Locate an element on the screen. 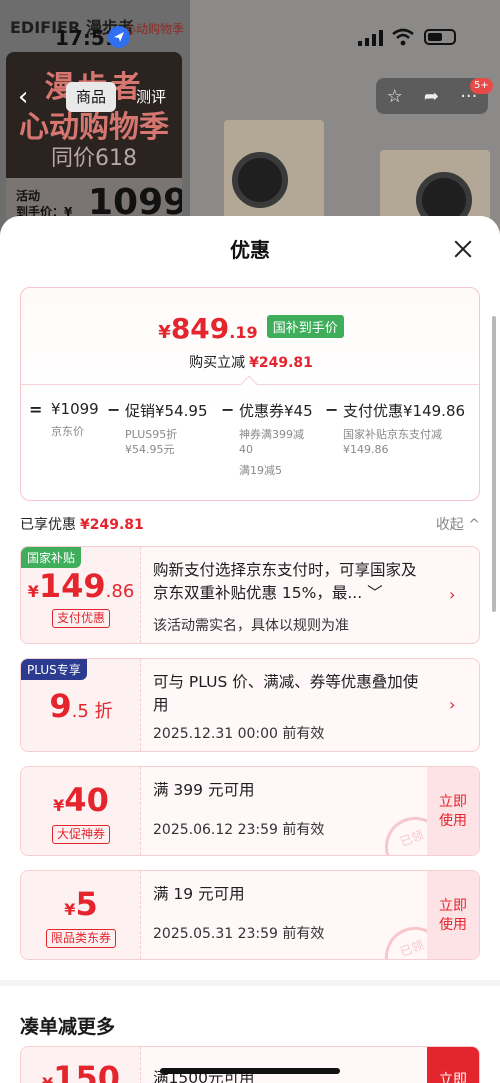 Image resolution: width=500 pixels, height=1083 pixels. offer-value-panel: PLUS专享 9.5 折 is located at coordinates (81, 705).